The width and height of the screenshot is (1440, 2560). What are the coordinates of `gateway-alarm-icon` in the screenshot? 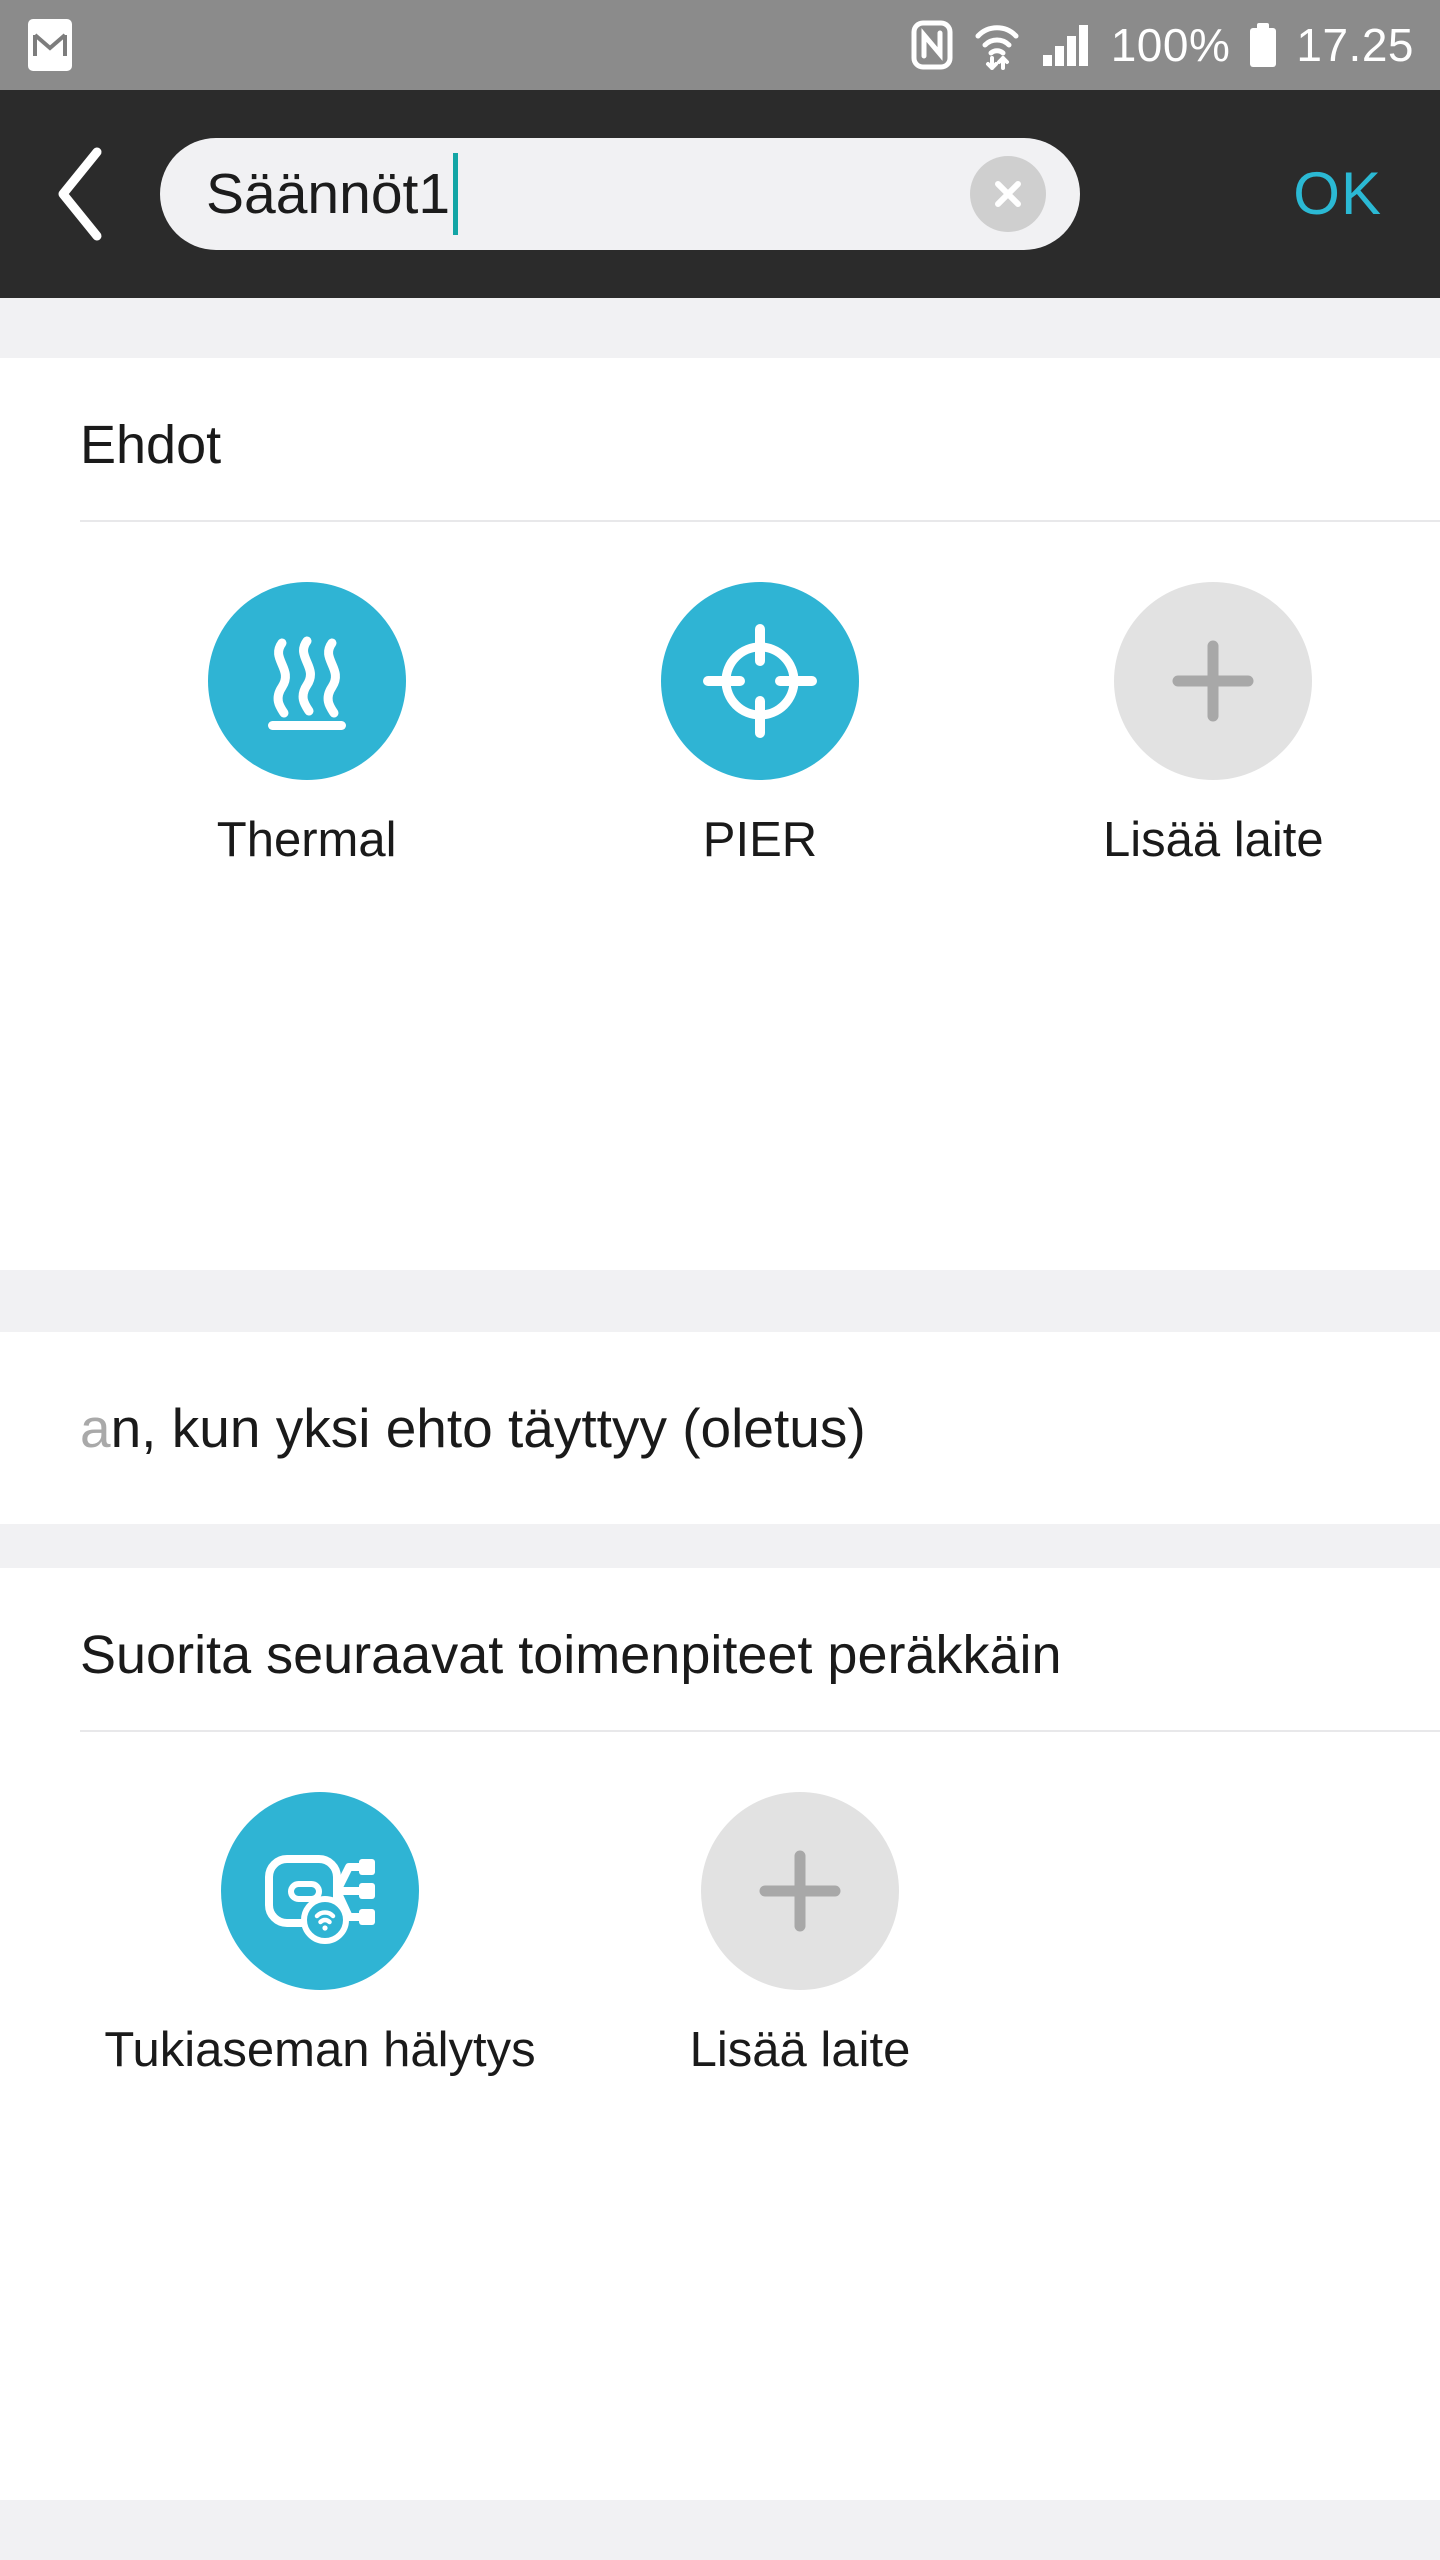 It's located at (320, 1891).